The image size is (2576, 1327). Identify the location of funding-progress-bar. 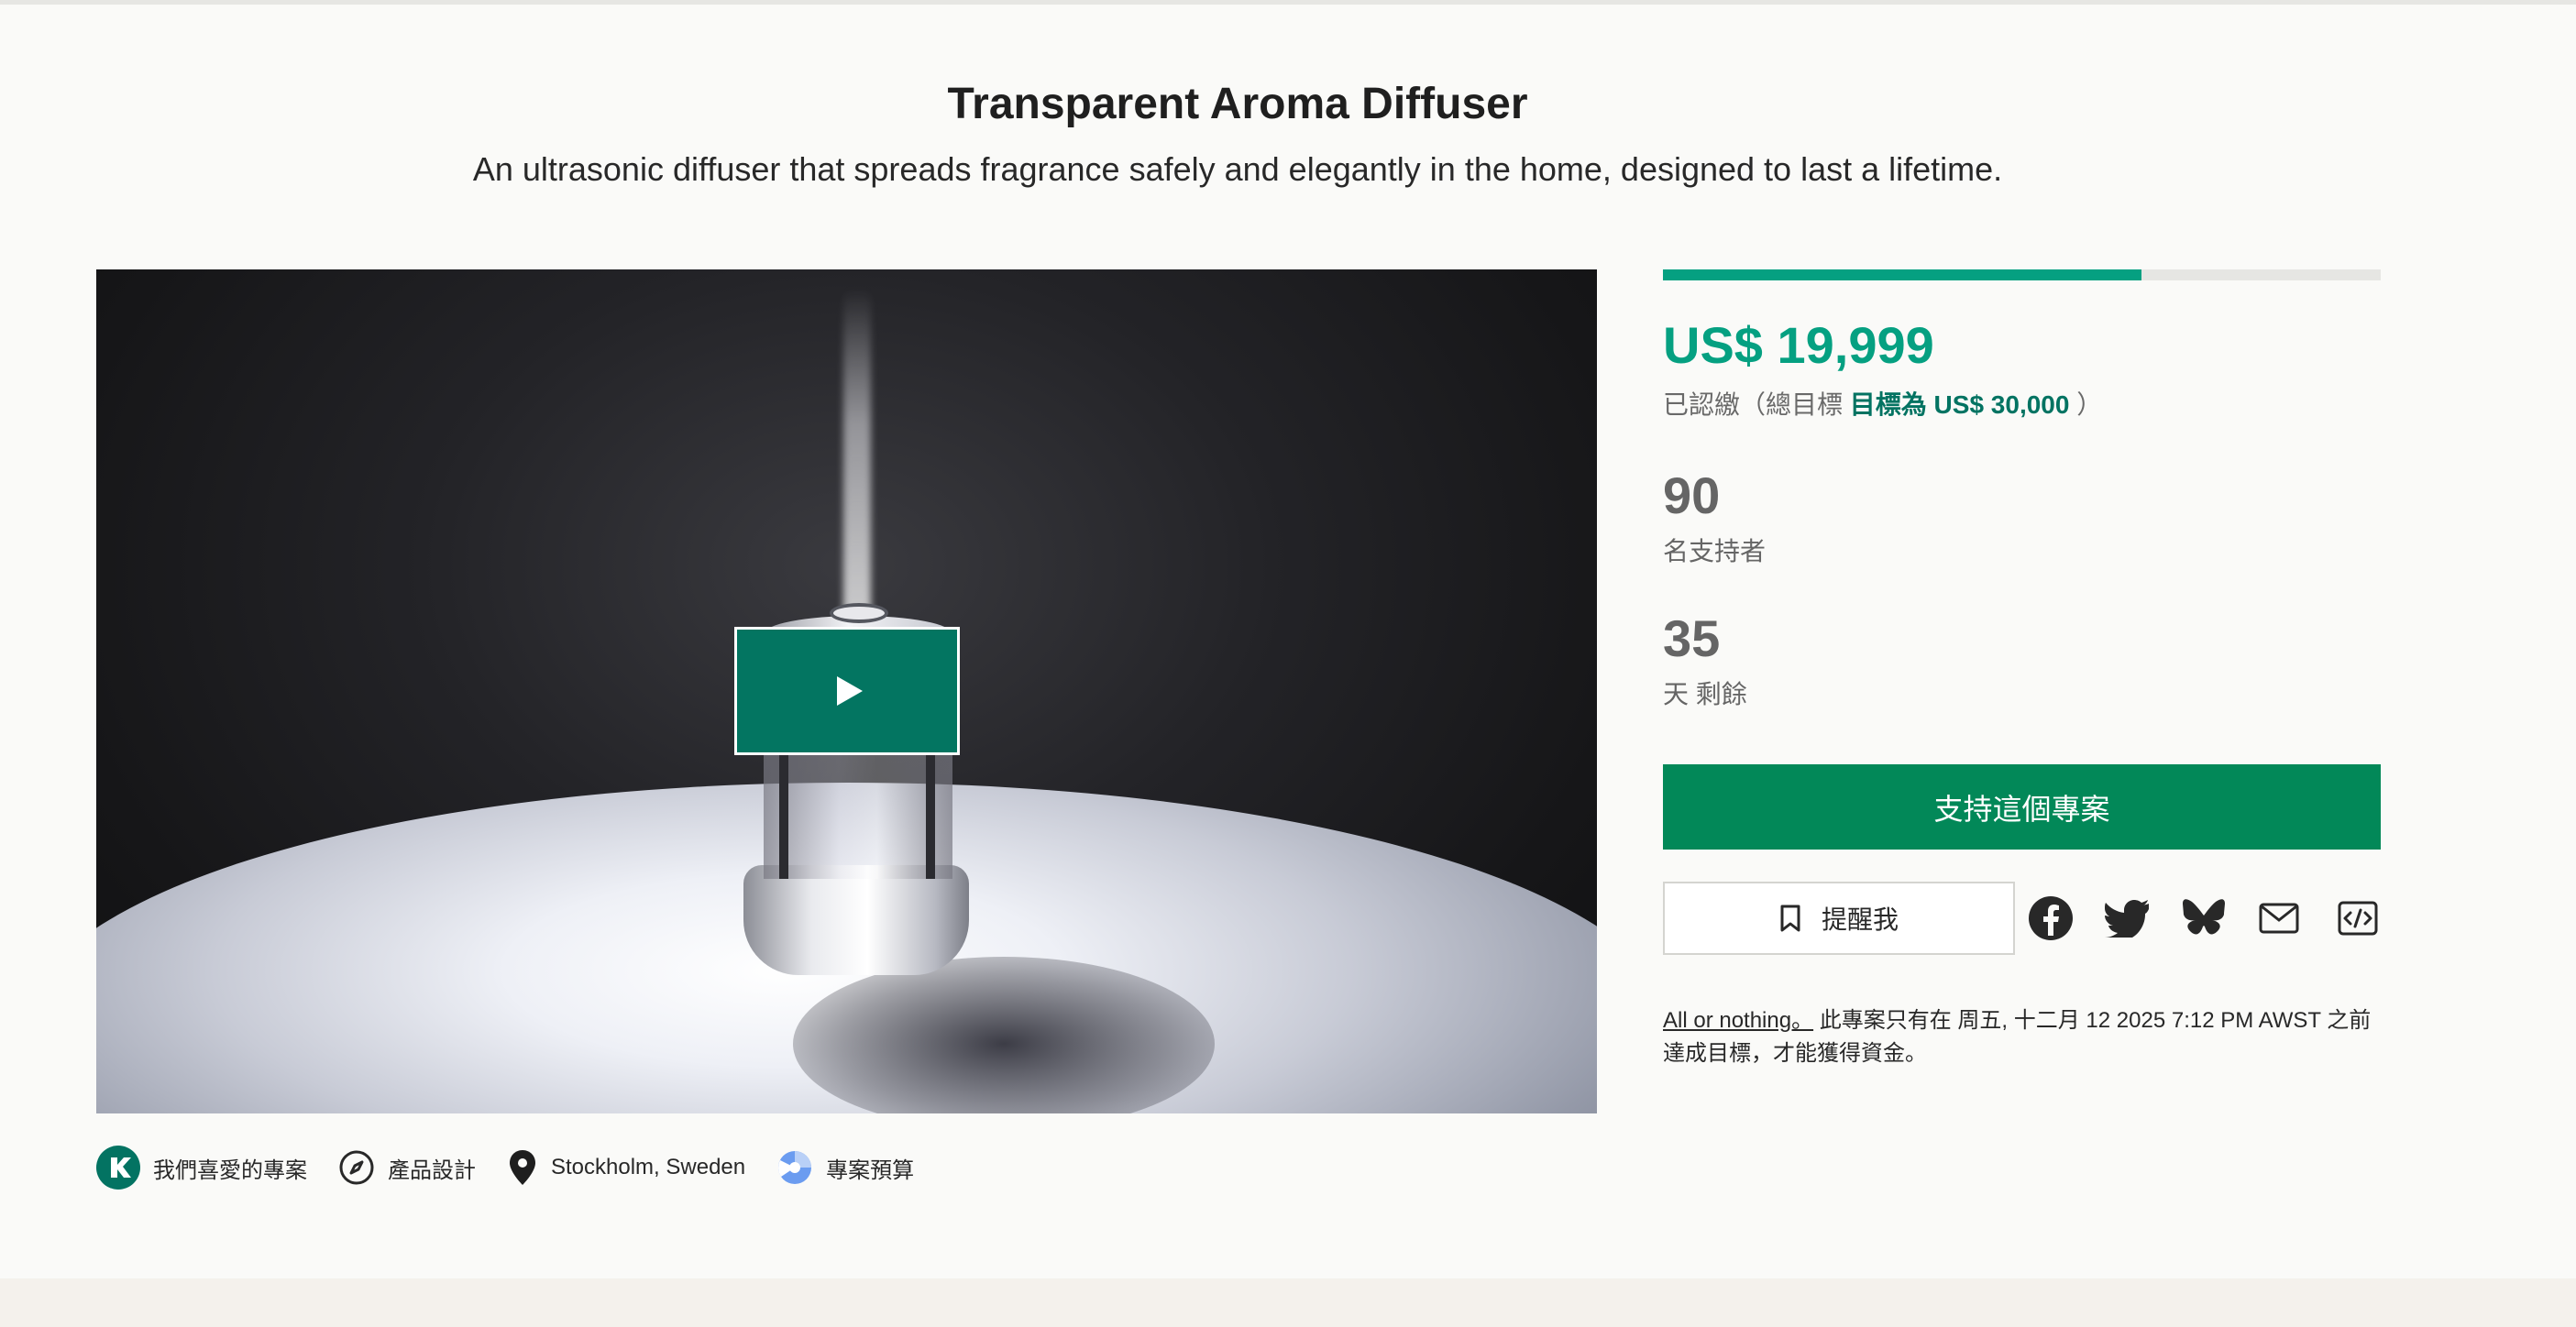
(2022, 274).